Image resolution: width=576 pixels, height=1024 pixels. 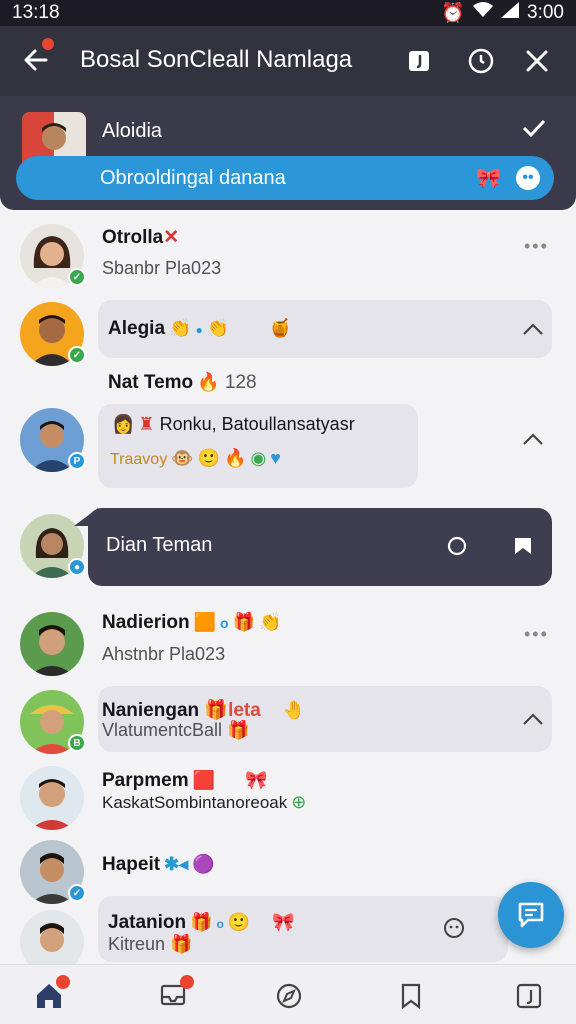 What do you see at coordinates (200, 328) in the screenshot?
I see `chat-name: Alegia 👏 ● 👏 🍯` at bounding box center [200, 328].